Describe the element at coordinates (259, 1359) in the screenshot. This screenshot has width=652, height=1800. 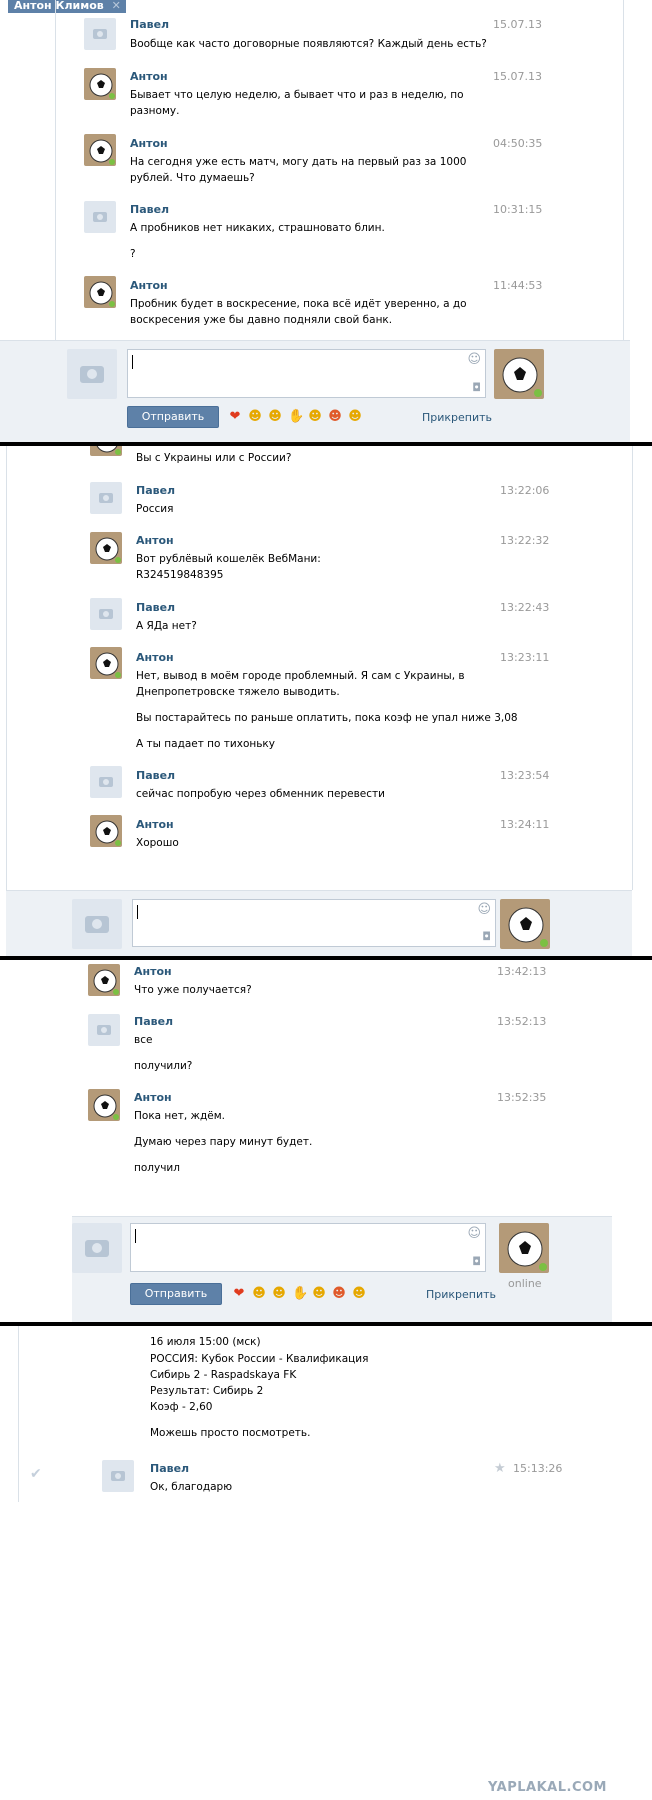
I see `message-text: РОССИЯ: Кубок России - Квалификация` at that location.